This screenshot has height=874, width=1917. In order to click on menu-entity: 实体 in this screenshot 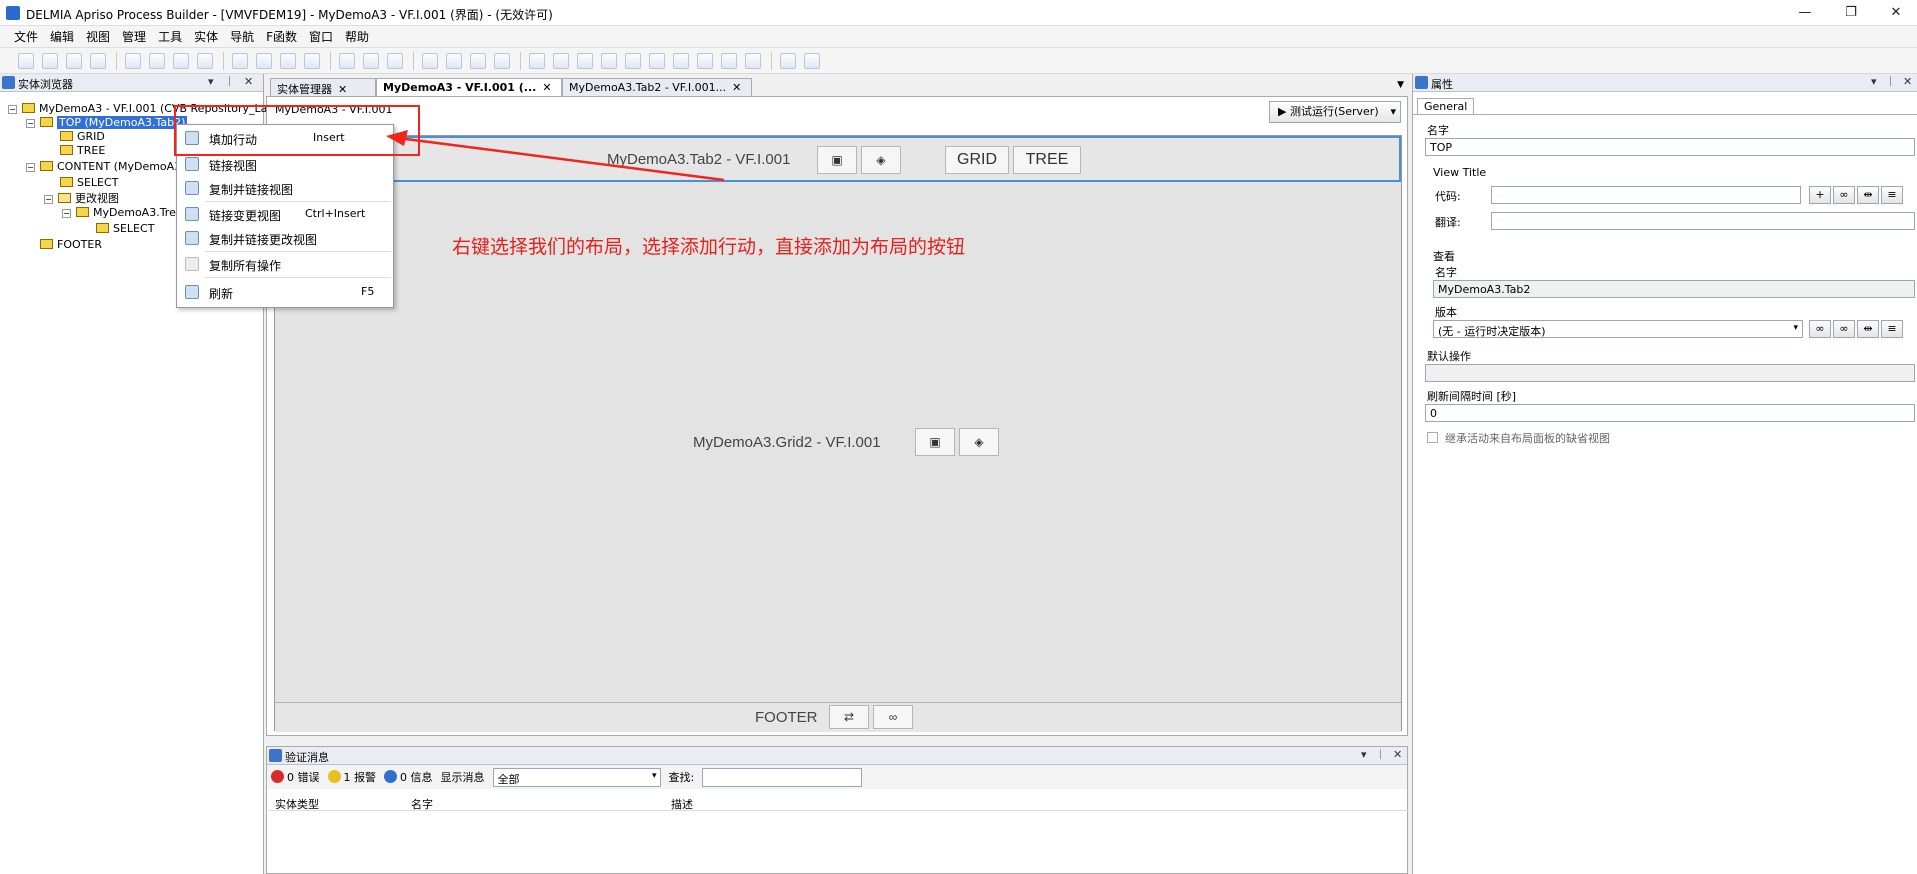, I will do `click(206, 36)`.